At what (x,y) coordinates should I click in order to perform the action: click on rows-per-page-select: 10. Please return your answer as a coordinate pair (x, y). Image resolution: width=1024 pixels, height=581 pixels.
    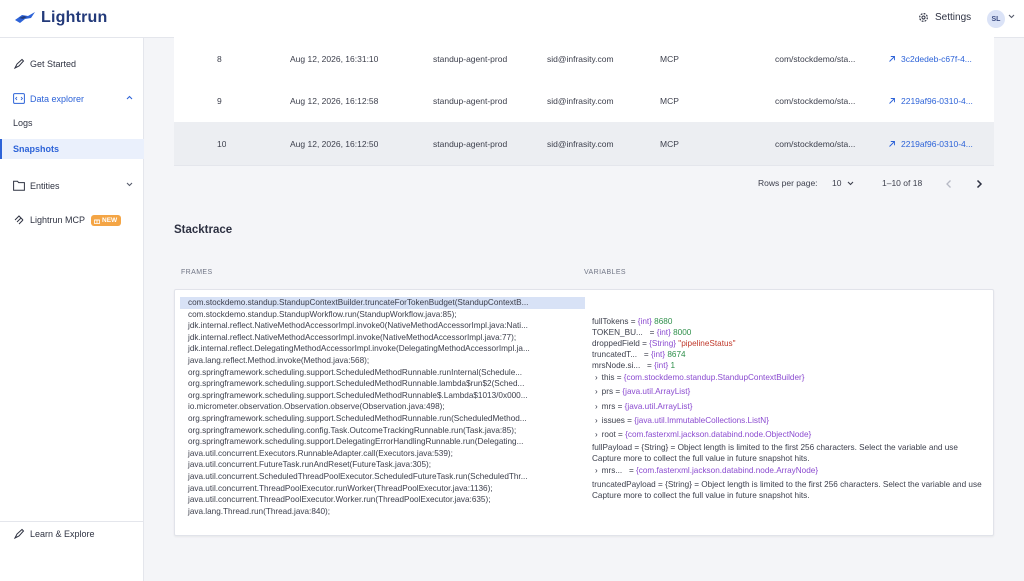
    Looking at the image, I should click on (843, 183).